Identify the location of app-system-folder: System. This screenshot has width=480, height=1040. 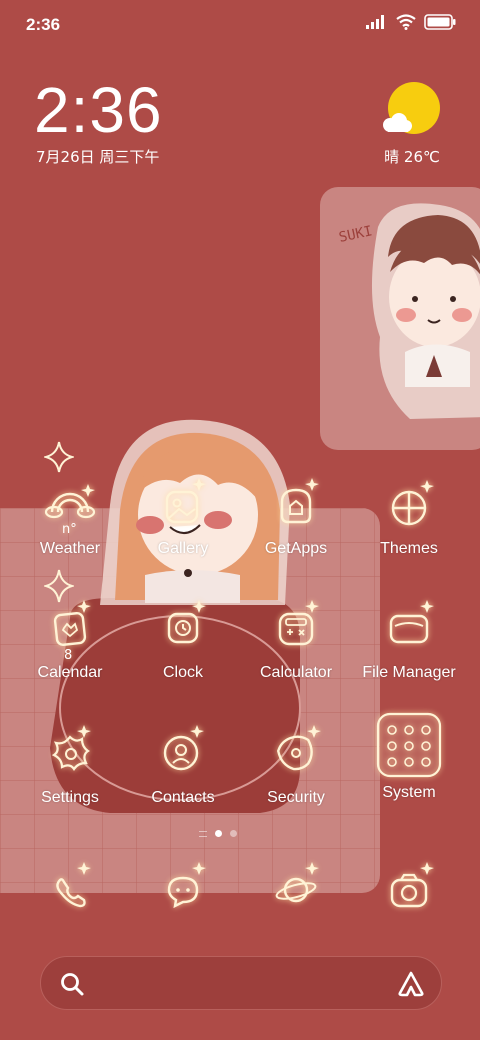
(409, 757).